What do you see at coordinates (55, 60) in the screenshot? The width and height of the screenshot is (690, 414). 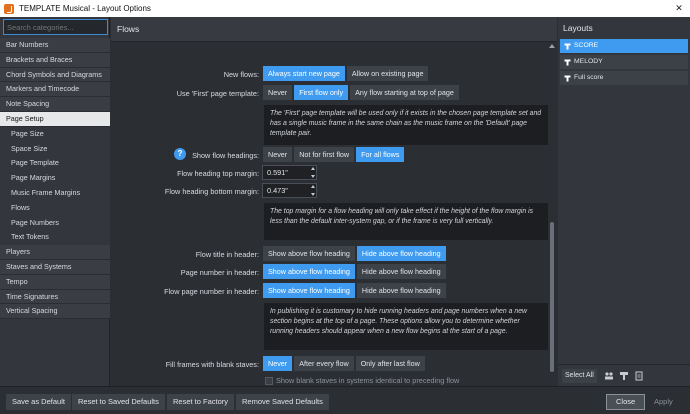 I see `category-item: Brackets and Braces` at bounding box center [55, 60].